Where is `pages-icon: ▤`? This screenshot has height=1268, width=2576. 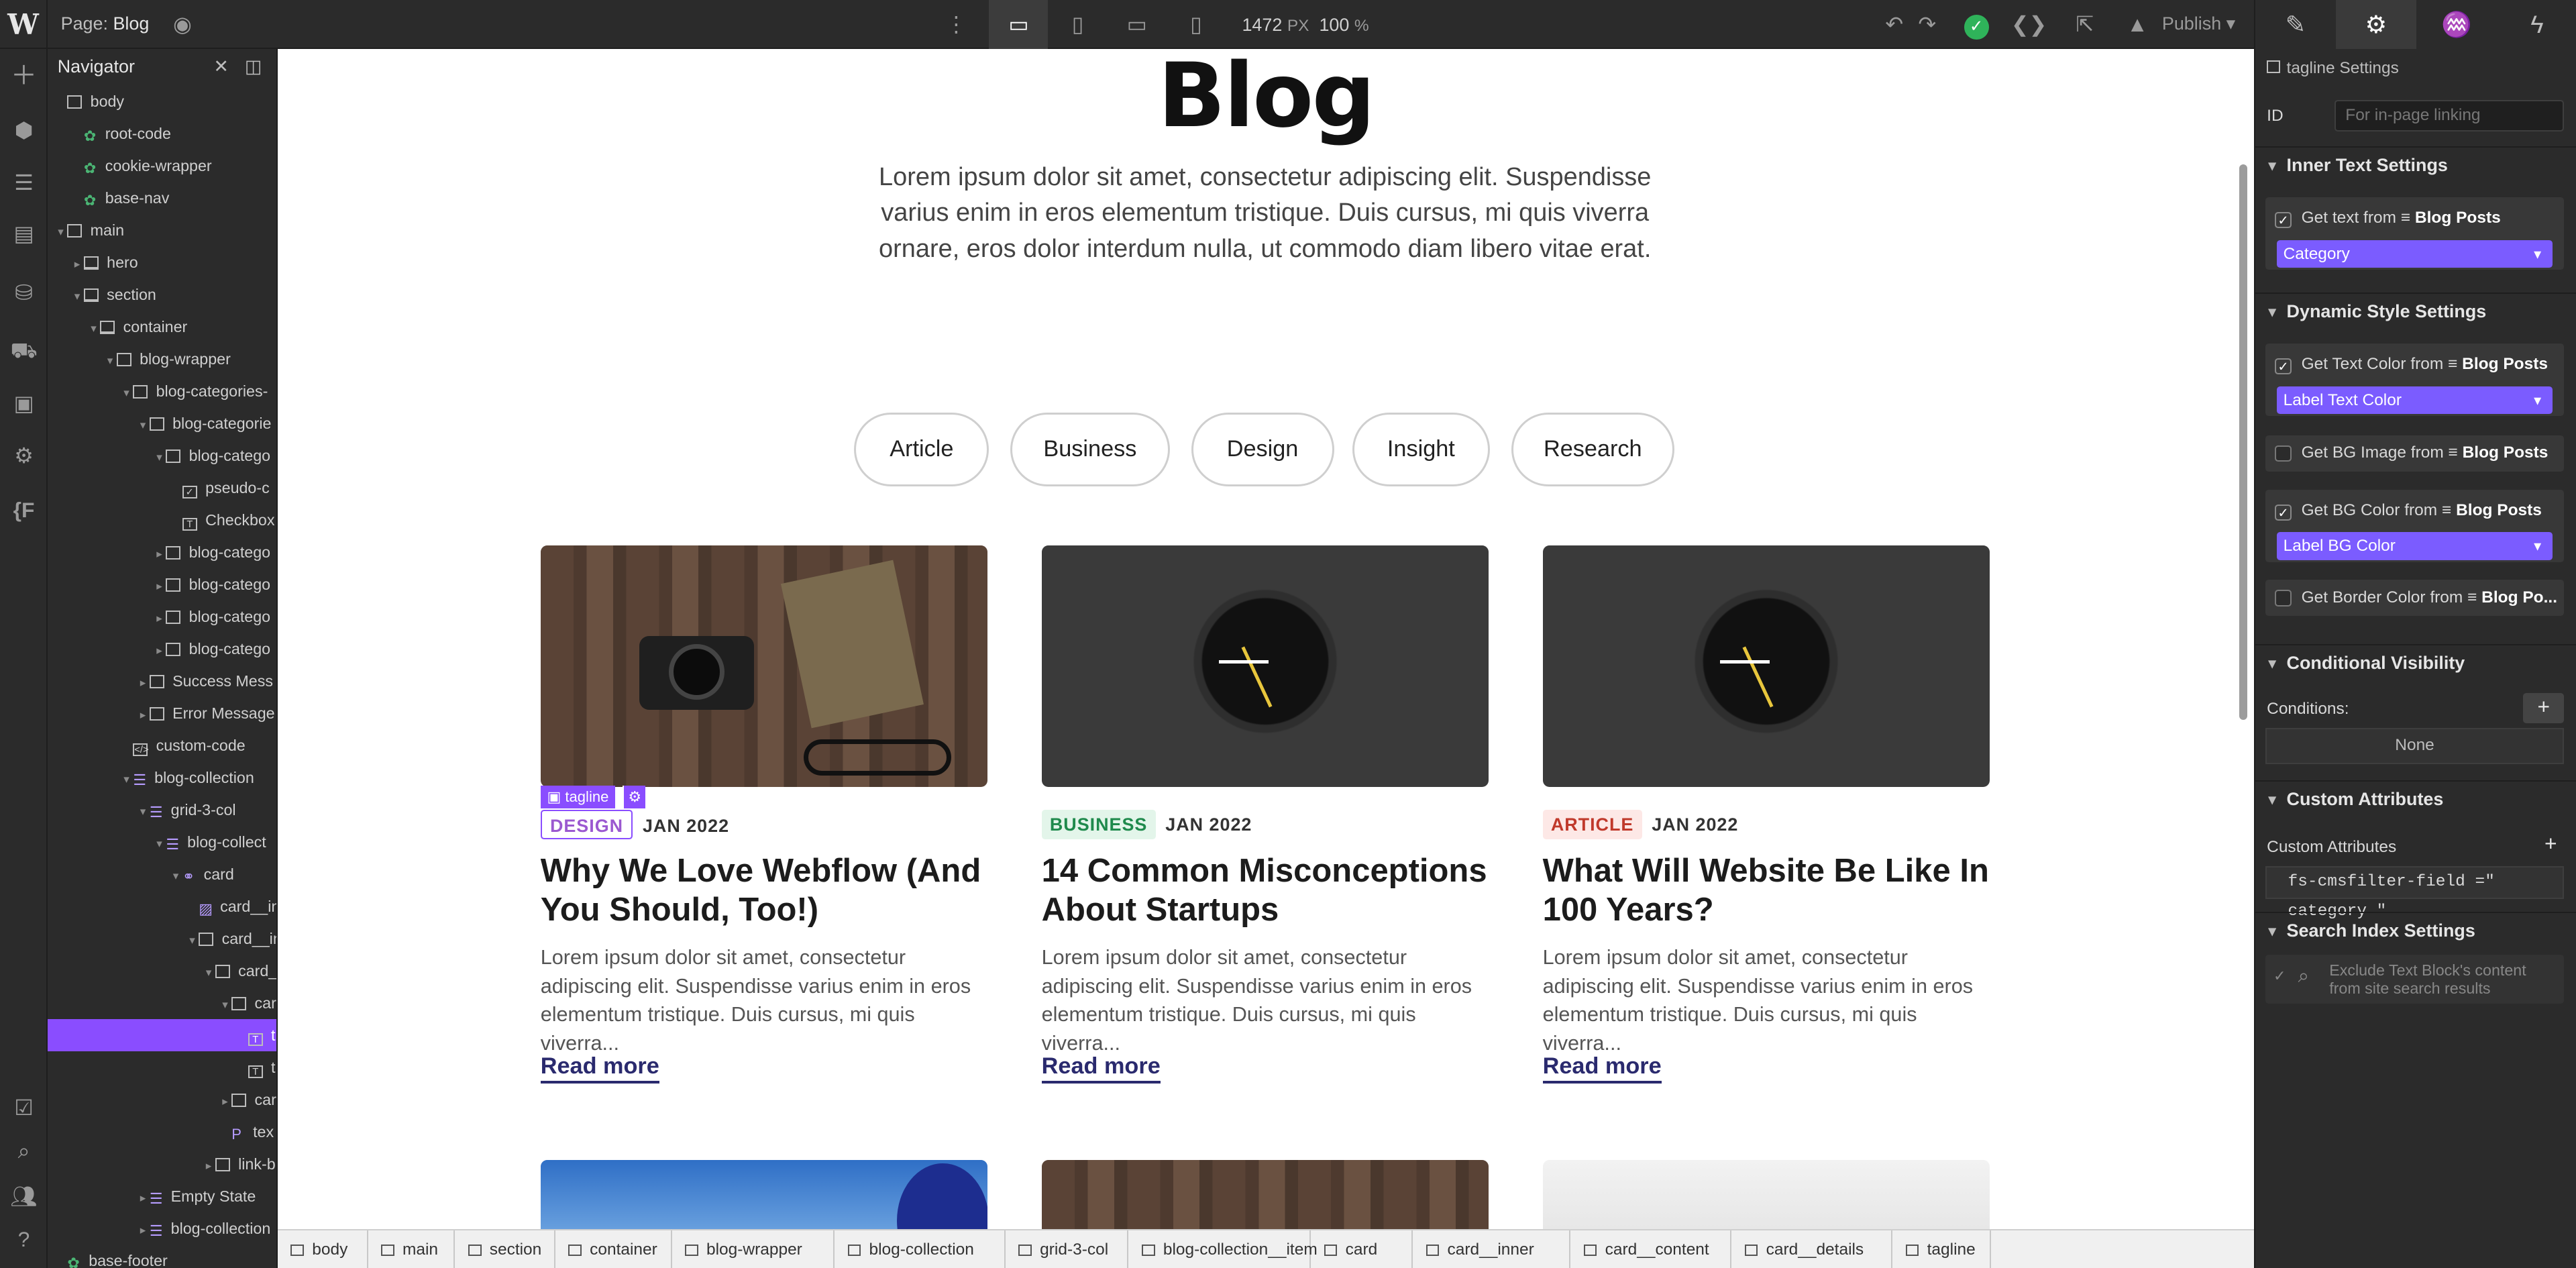
pages-icon: ▤ is located at coordinates (24, 234).